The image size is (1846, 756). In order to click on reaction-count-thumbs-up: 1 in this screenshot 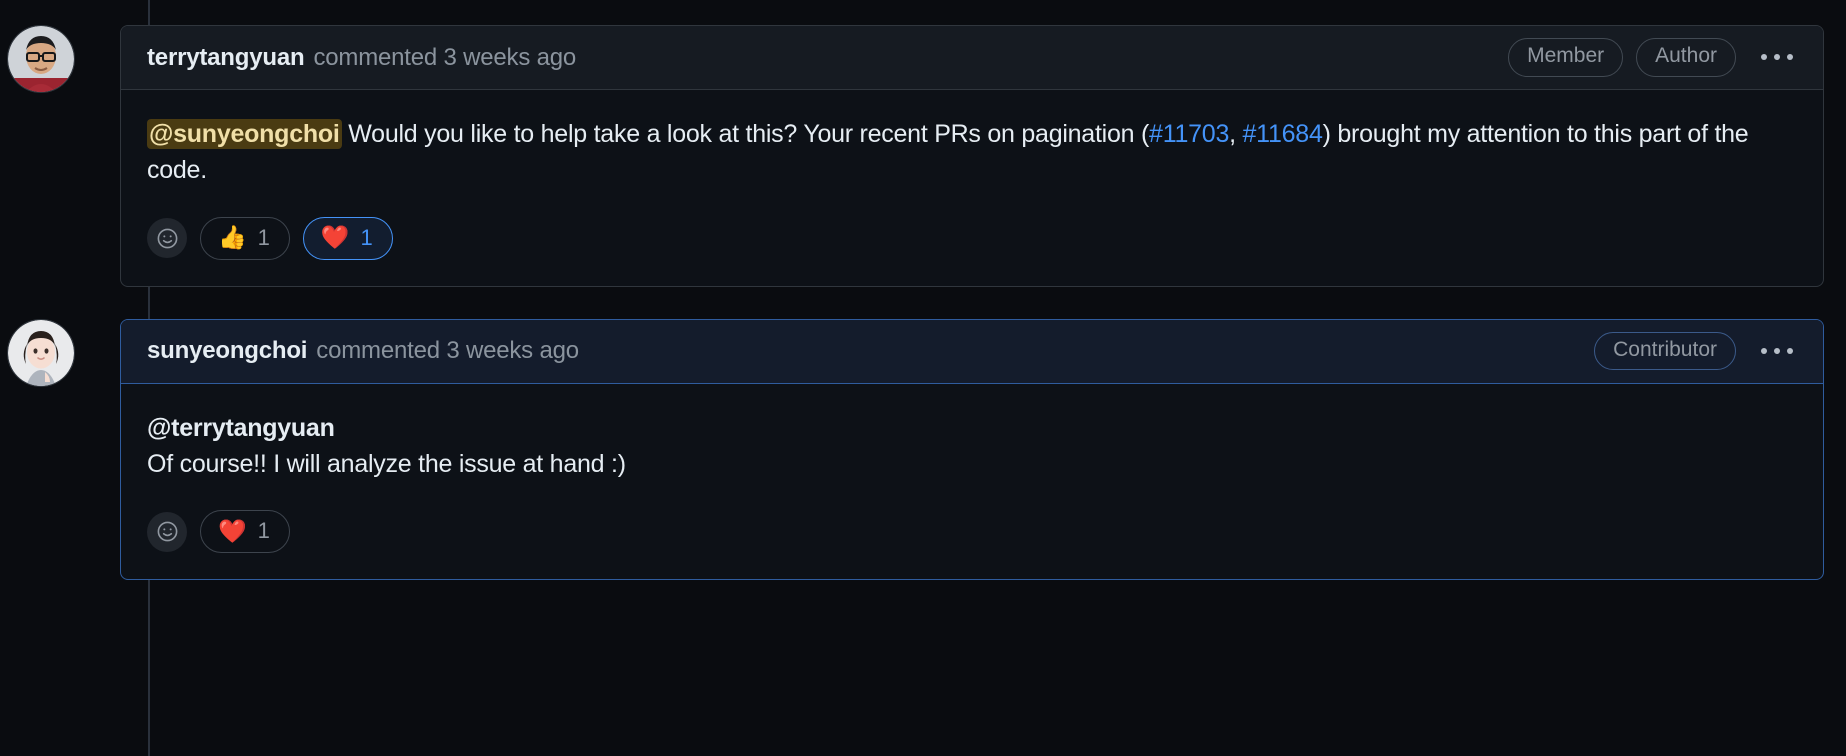, I will do `click(263, 237)`.